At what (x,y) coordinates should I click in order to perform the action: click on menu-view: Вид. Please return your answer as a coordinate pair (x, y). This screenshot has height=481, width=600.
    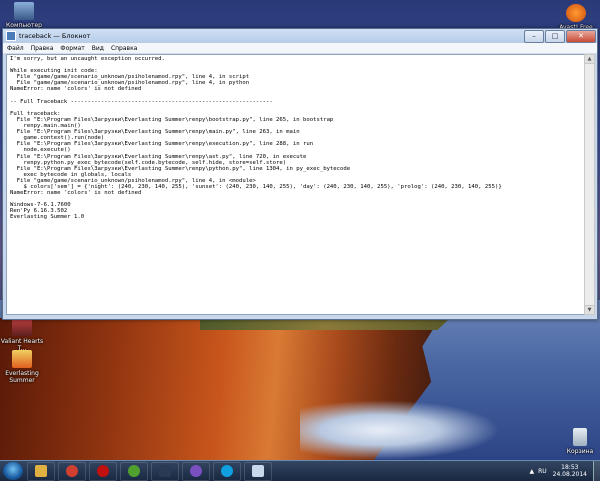
    Looking at the image, I should click on (98, 48).